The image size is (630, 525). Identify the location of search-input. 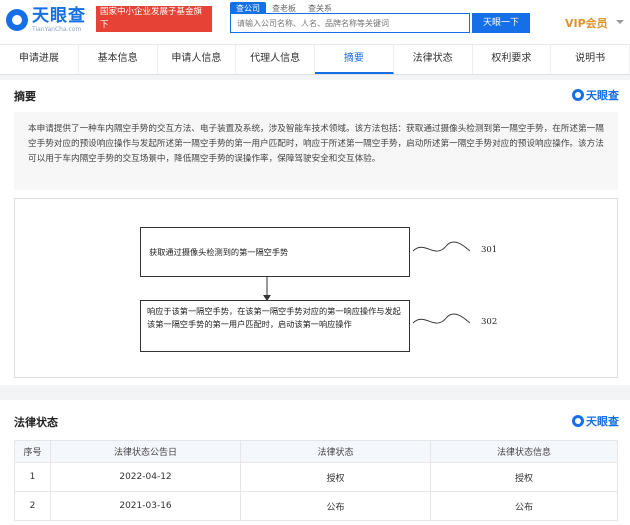
(351, 23).